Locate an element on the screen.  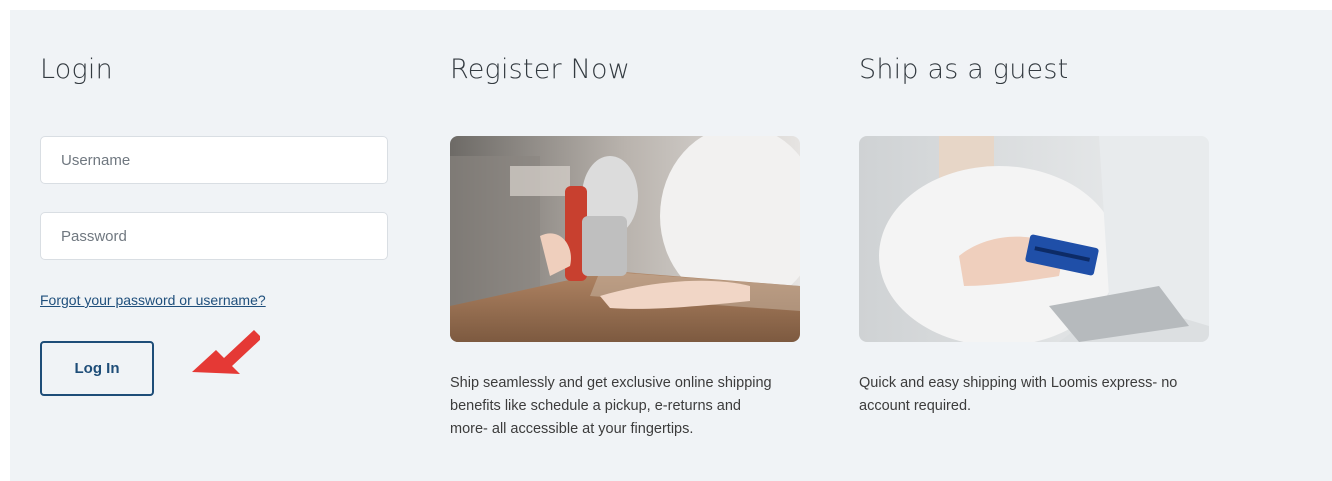
laptop-credit-card-photo is located at coordinates (1034, 239).